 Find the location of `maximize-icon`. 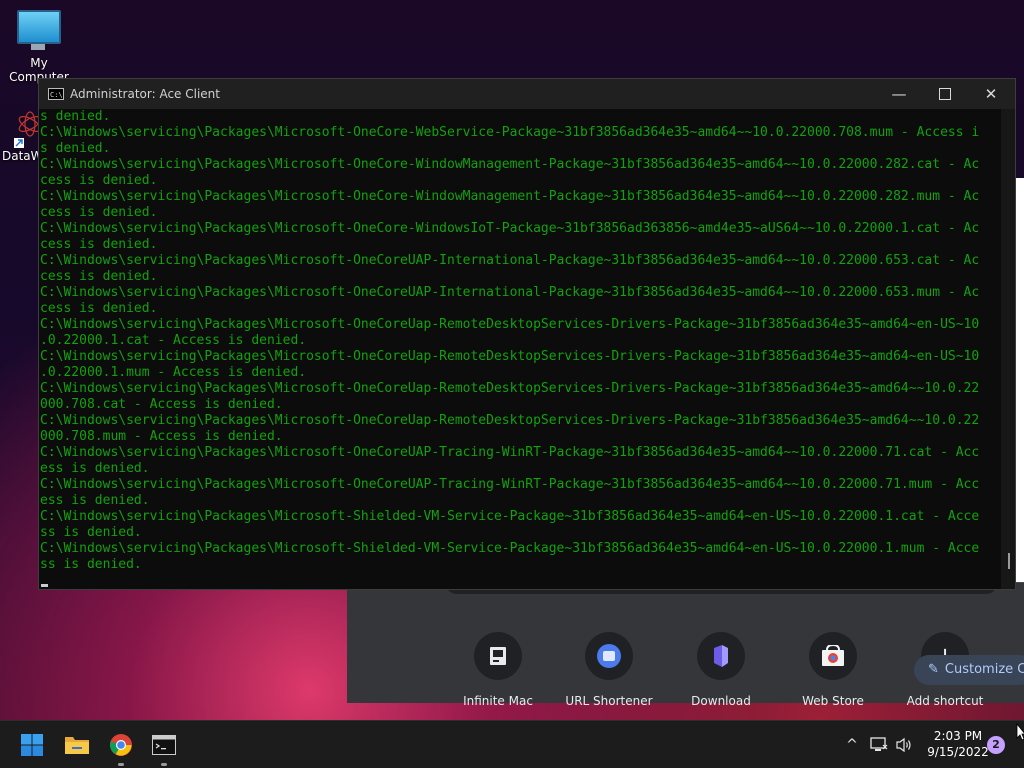

maximize-icon is located at coordinates (945, 94).